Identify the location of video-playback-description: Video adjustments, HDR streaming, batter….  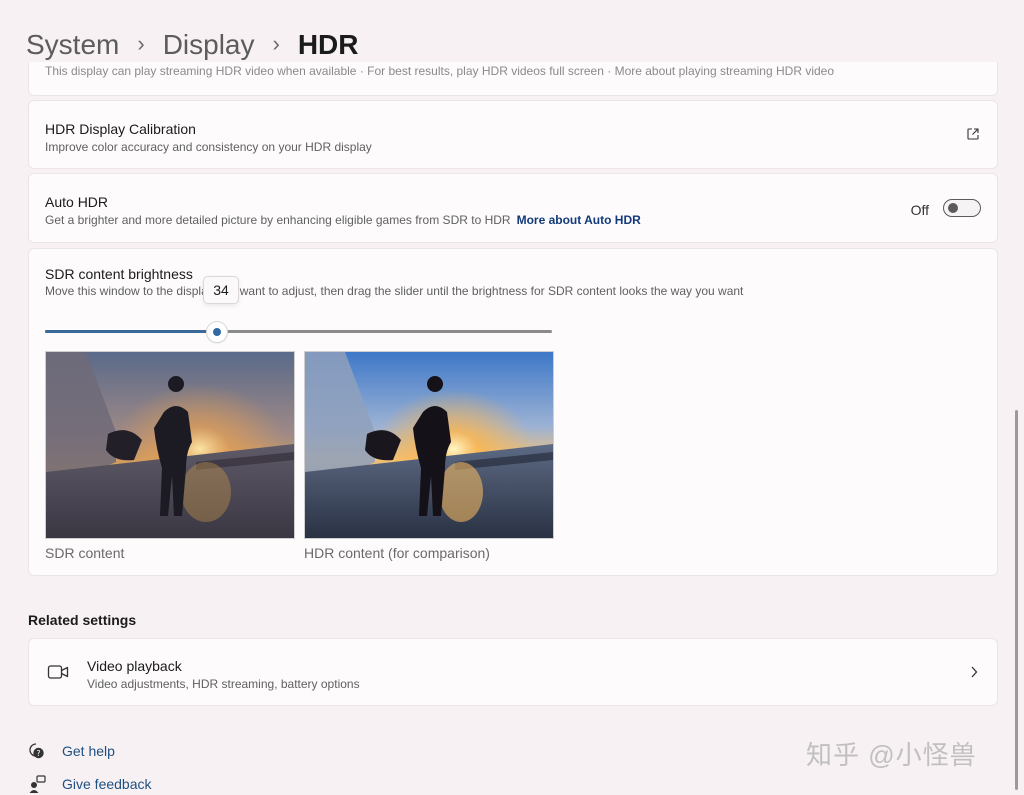
(223, 684).